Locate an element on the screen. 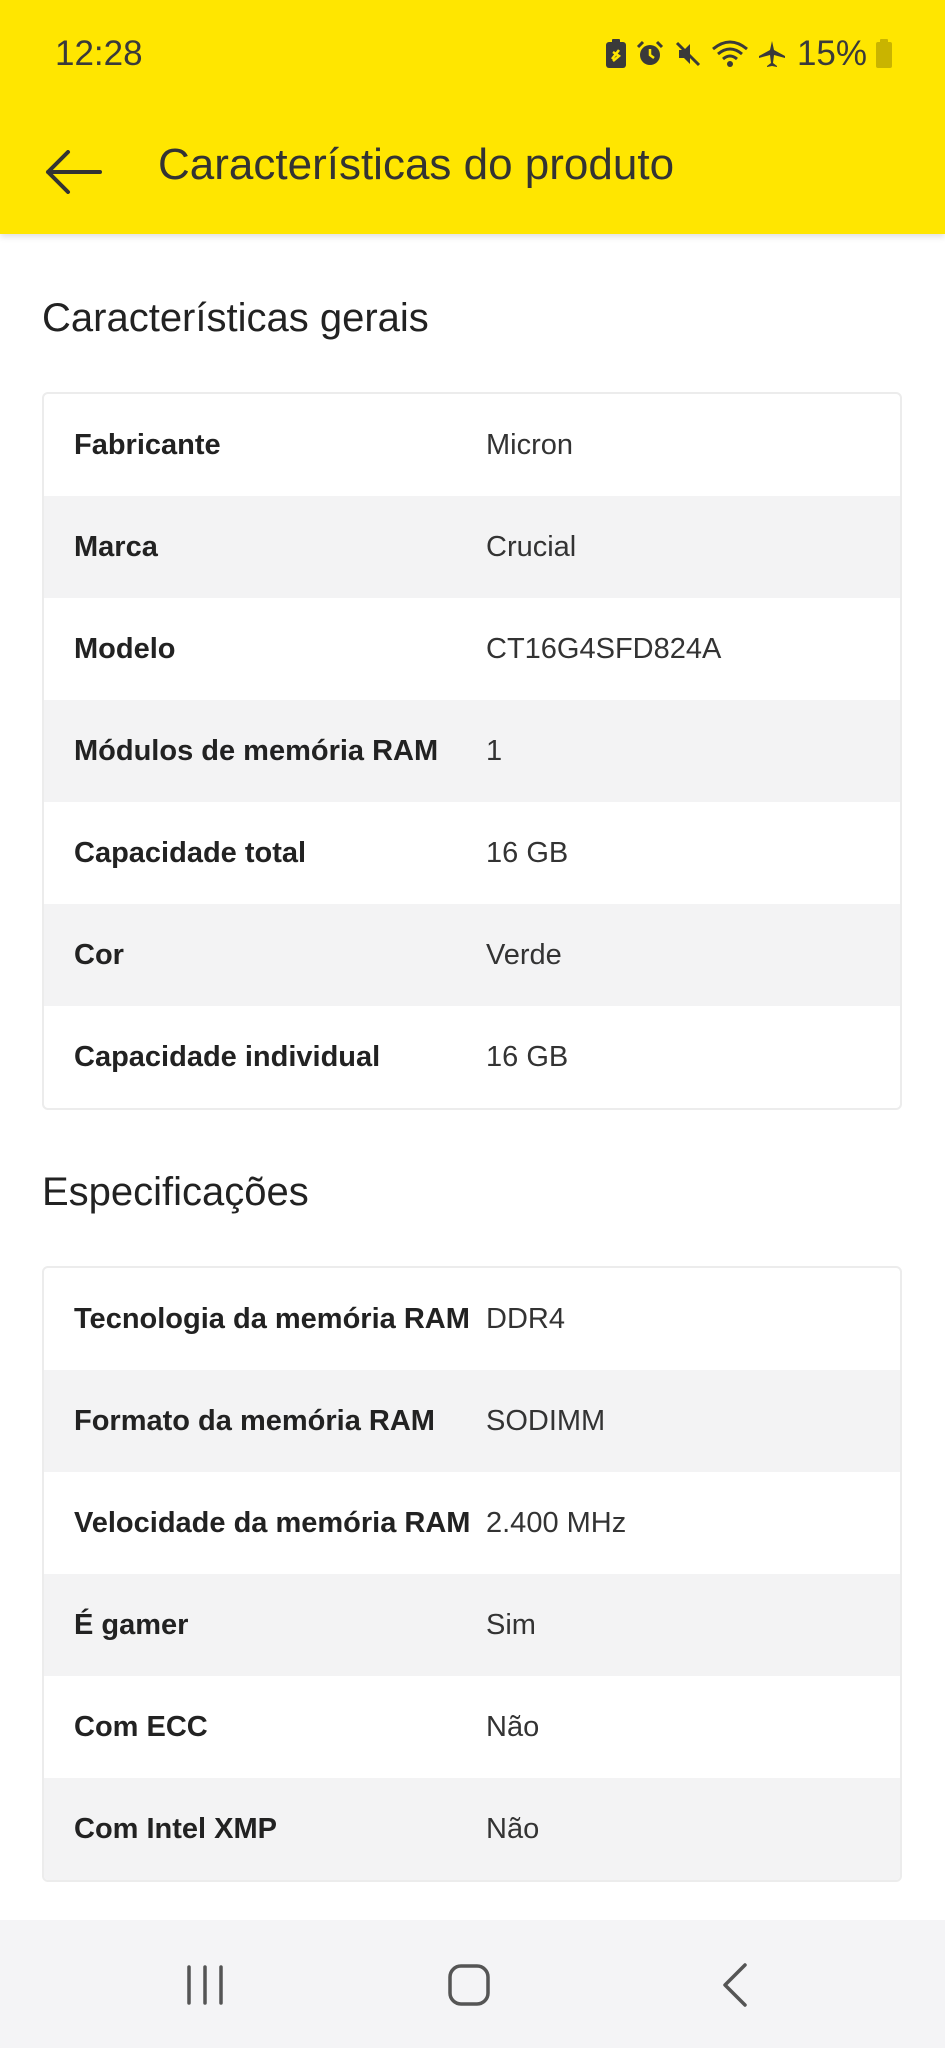 The image size is (945, 2048). table-row: Capacidade total 16 GB is located at coordinates (472, 853).